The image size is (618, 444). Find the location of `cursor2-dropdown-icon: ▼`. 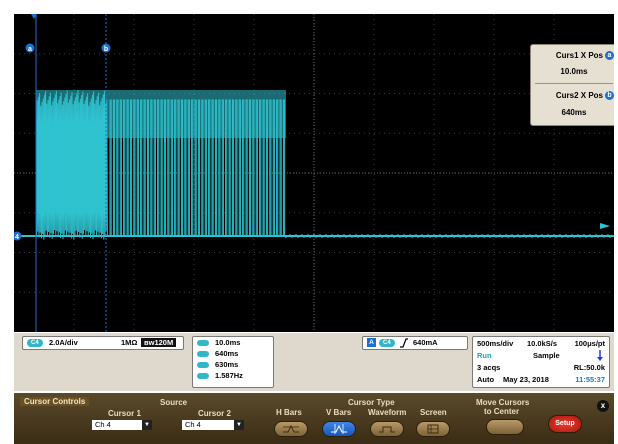

cursor2-dropdown-icon: ▼ is located at coordinates (239, 425).